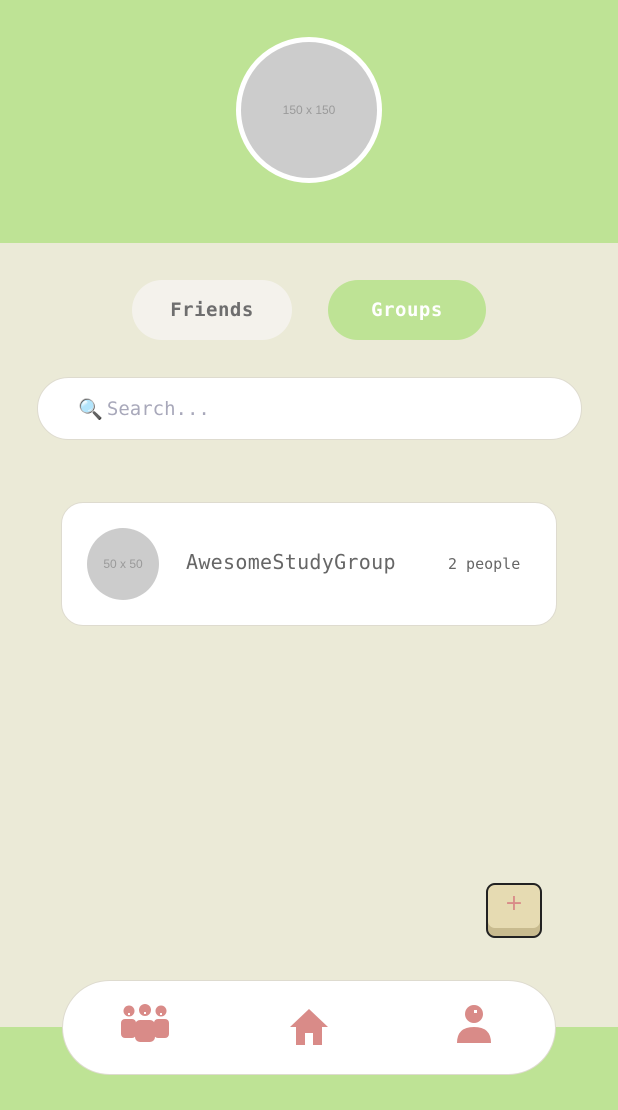 This screenshot has width=618, height=1110. I want to click on tab-groups: Groups, so click(407, 310).